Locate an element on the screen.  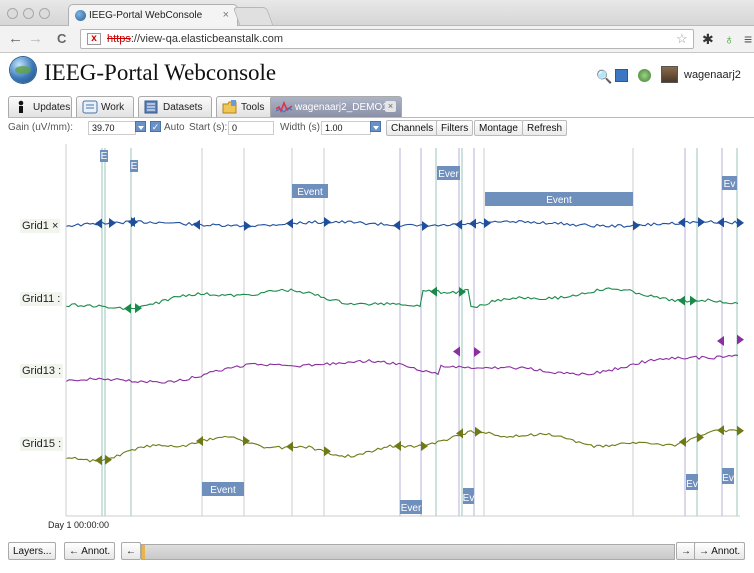
gain-input: 39.70 is located at coordinates (112, 128).